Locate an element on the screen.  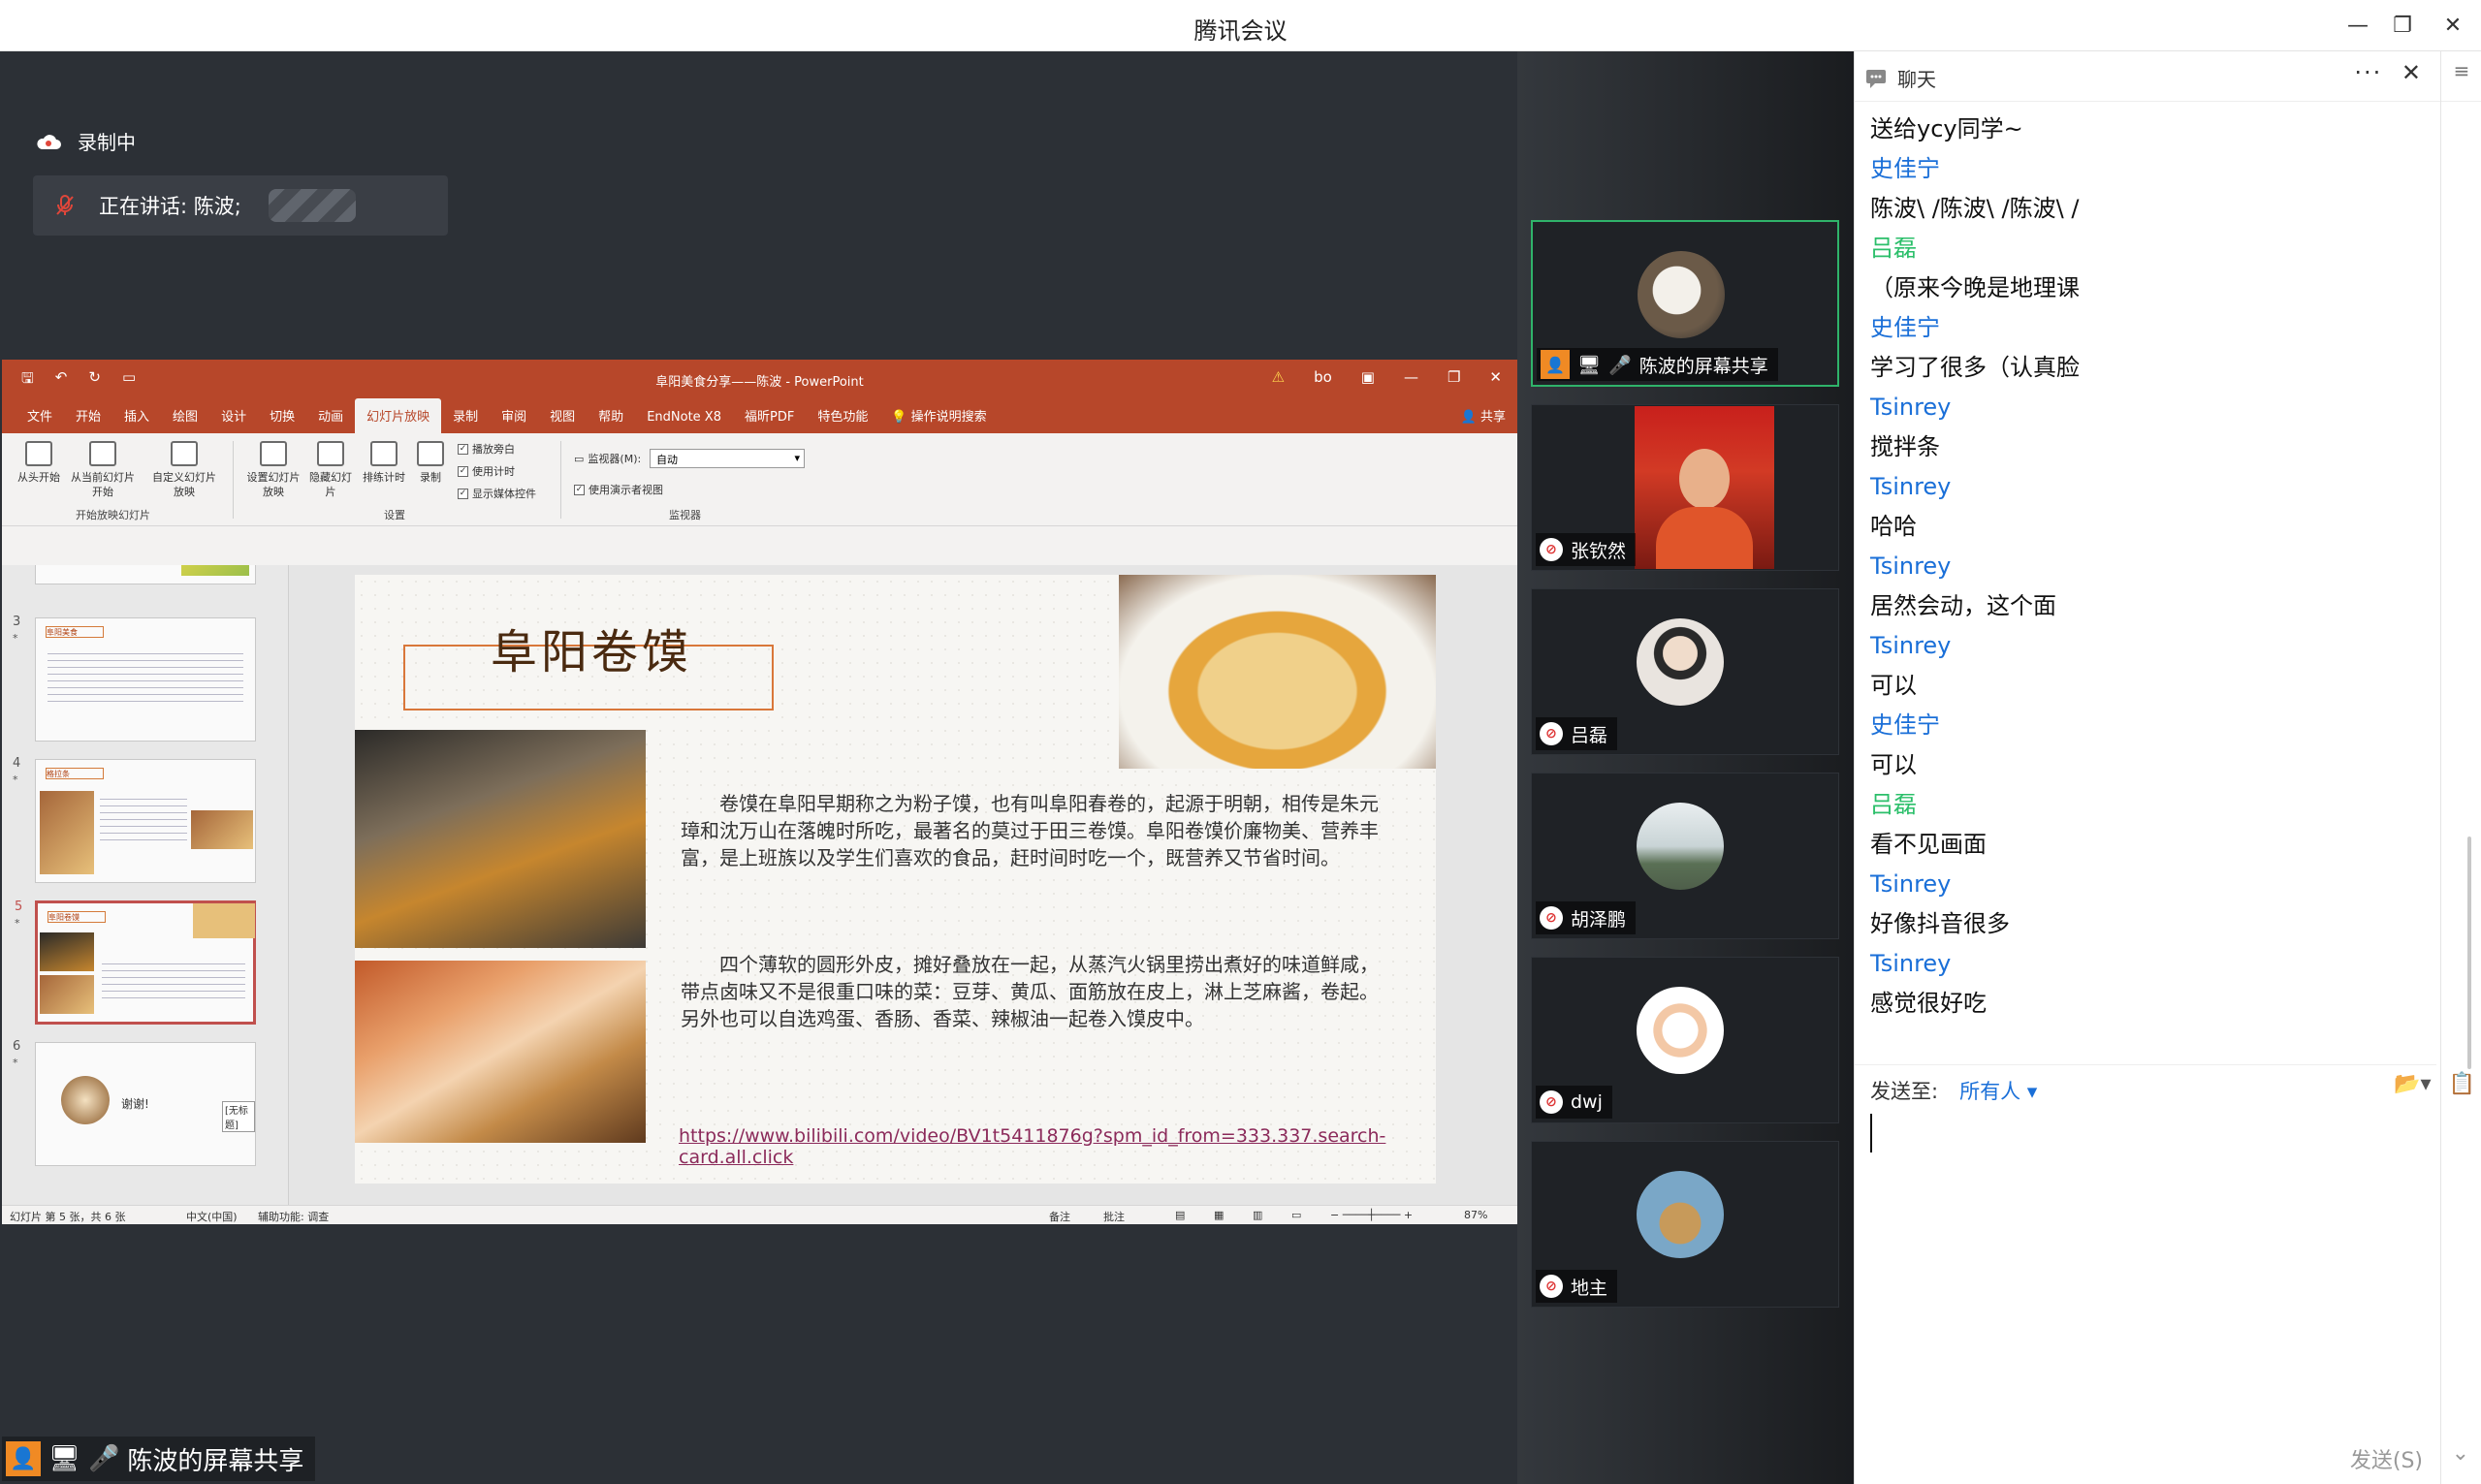
thumbnail-slide-6: 6 * 谢谢! [无标题] is located at coordinates (134, 1102).